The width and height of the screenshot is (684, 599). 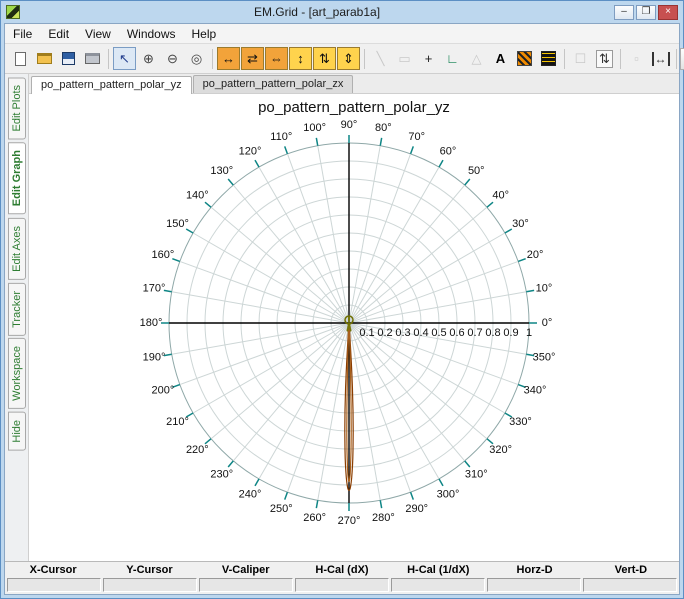 What do you see at coordinates (348, 521) in the screenshot?
I see `angle-label: 270°` at bounding box center [348, 521].